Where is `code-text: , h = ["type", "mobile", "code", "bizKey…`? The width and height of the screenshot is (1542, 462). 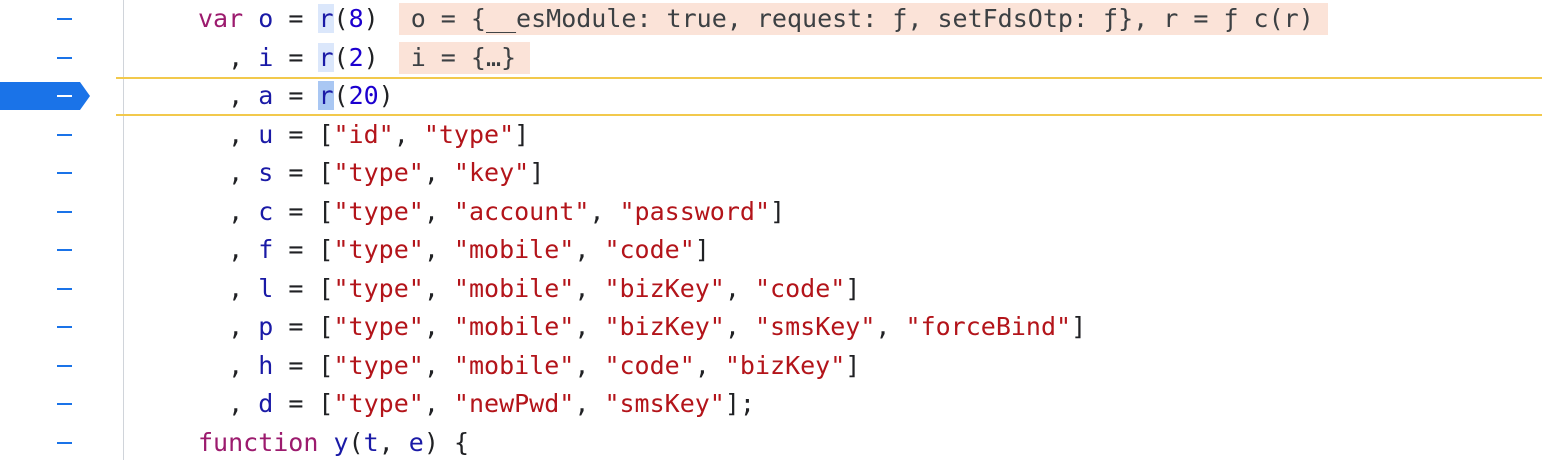
code-text: , h = ["type", "mobile", "code", "bizKey… is located at coordinates (529, 366).